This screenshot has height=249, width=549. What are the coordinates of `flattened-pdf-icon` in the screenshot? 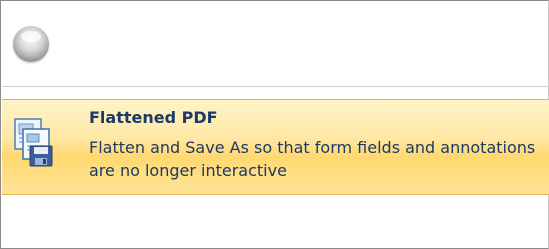 It's located at (33, 142).